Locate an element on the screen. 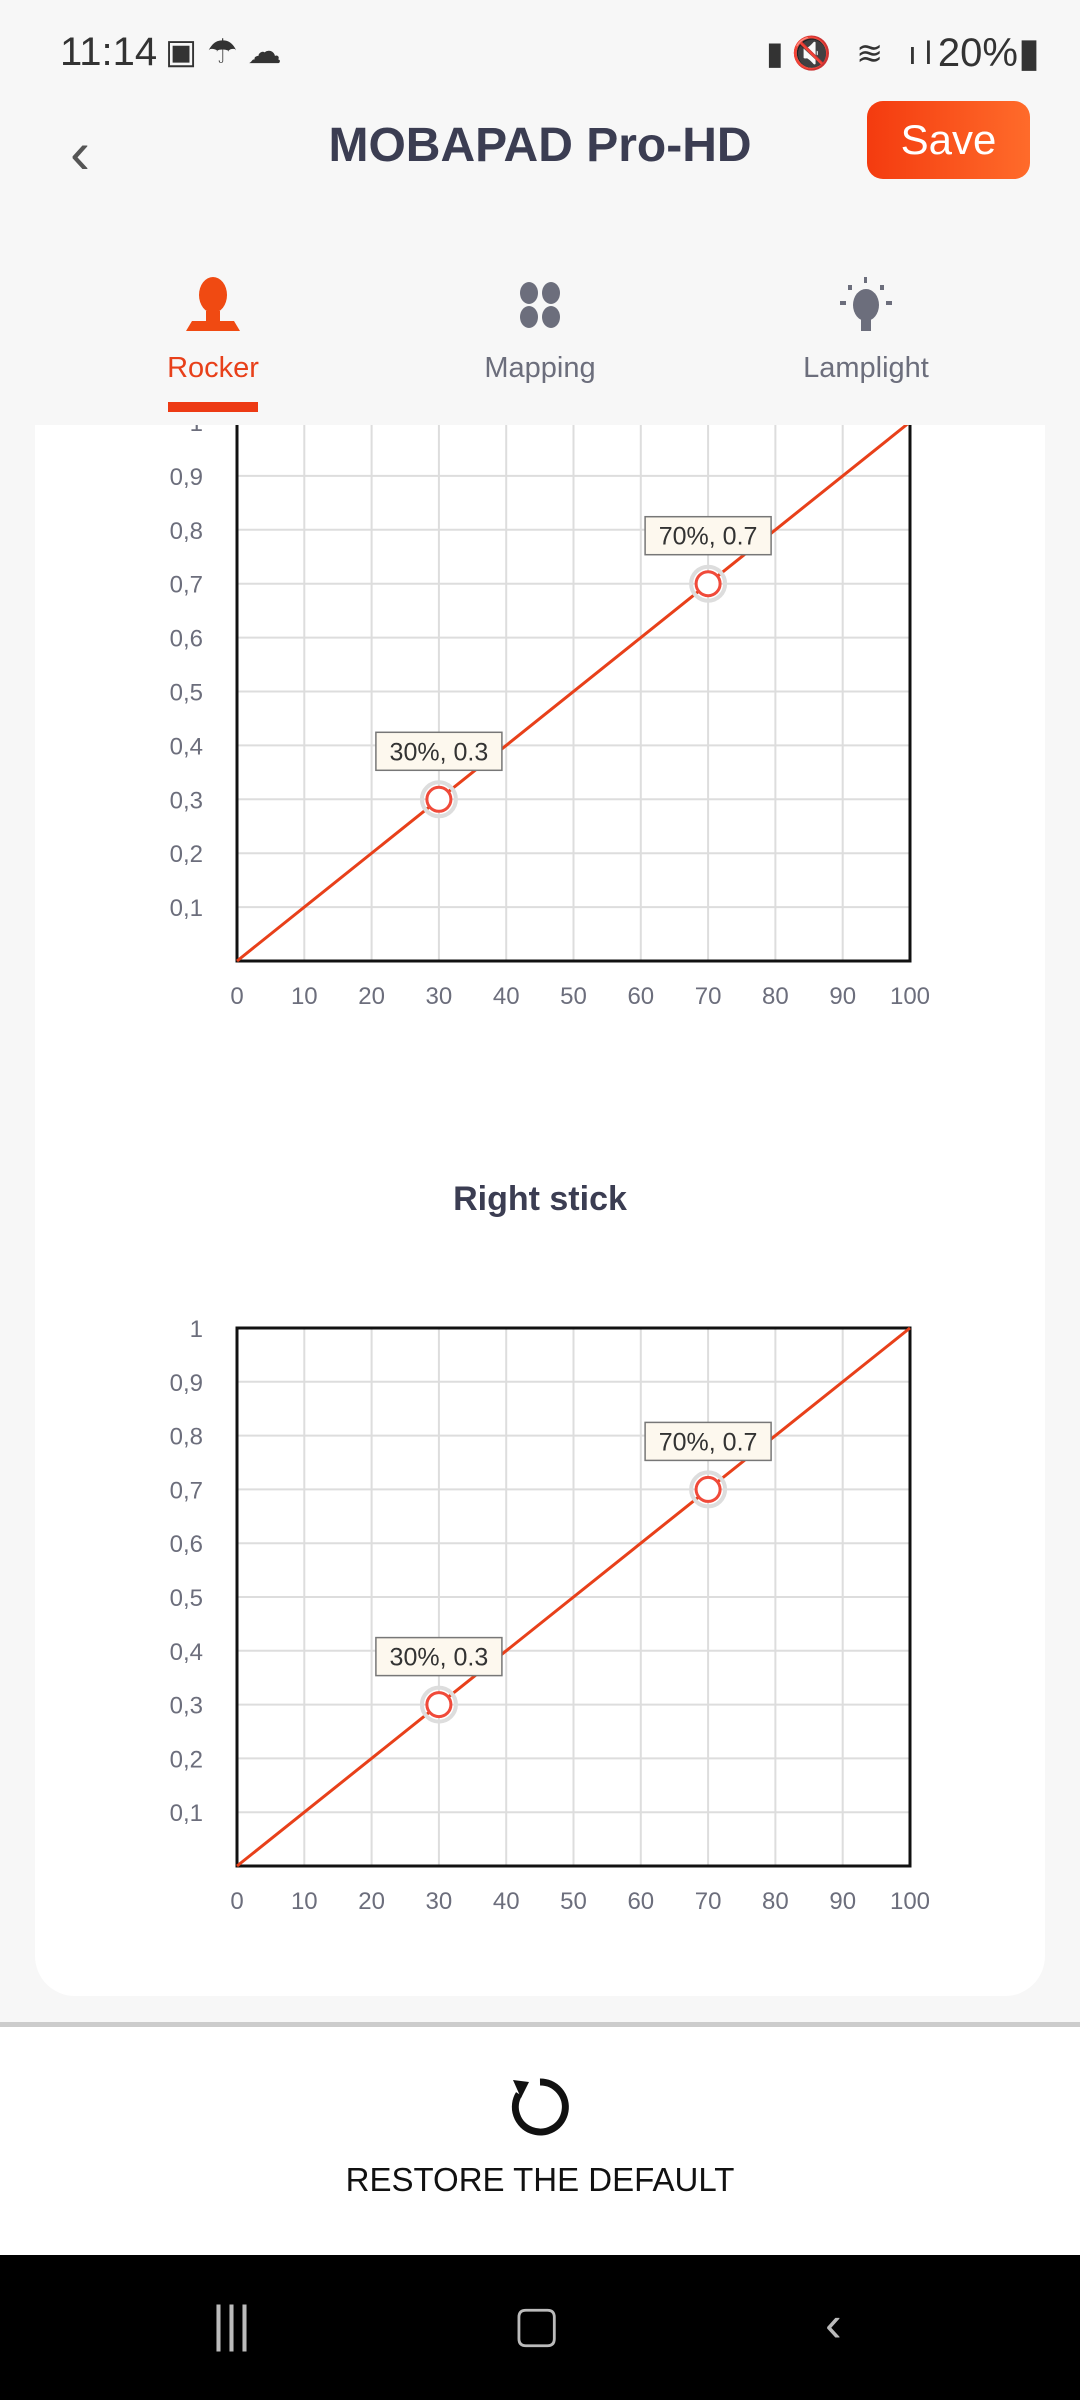  x-tick-label: 10 is located at coordinates (304, 1901).